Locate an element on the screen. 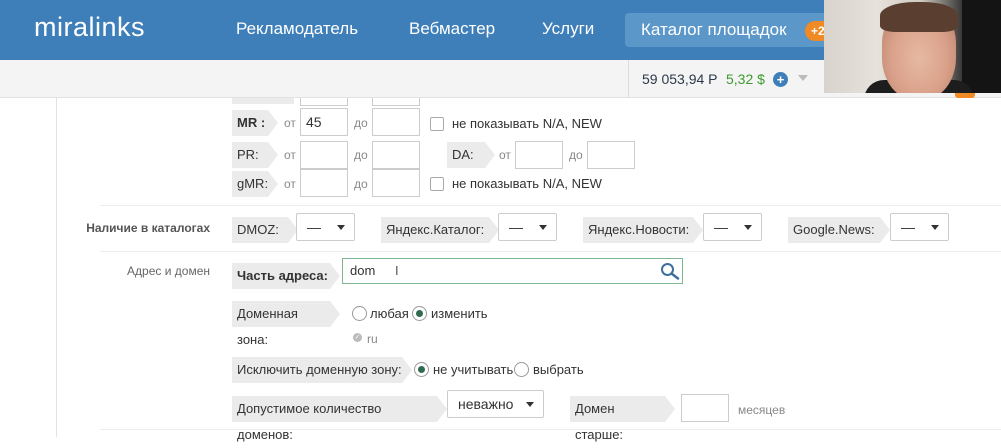  yandex-news-select-value: — is located at coordinates (721, 227).